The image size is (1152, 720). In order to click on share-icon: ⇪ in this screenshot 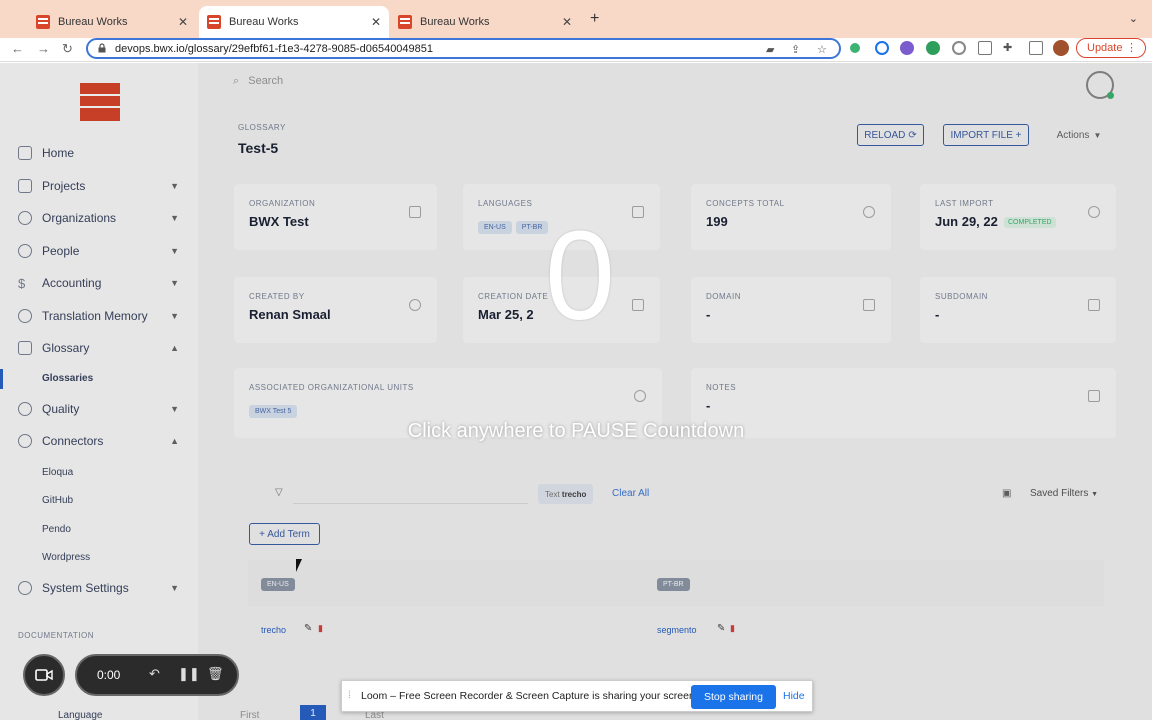, I will do `click(795, 49)`.